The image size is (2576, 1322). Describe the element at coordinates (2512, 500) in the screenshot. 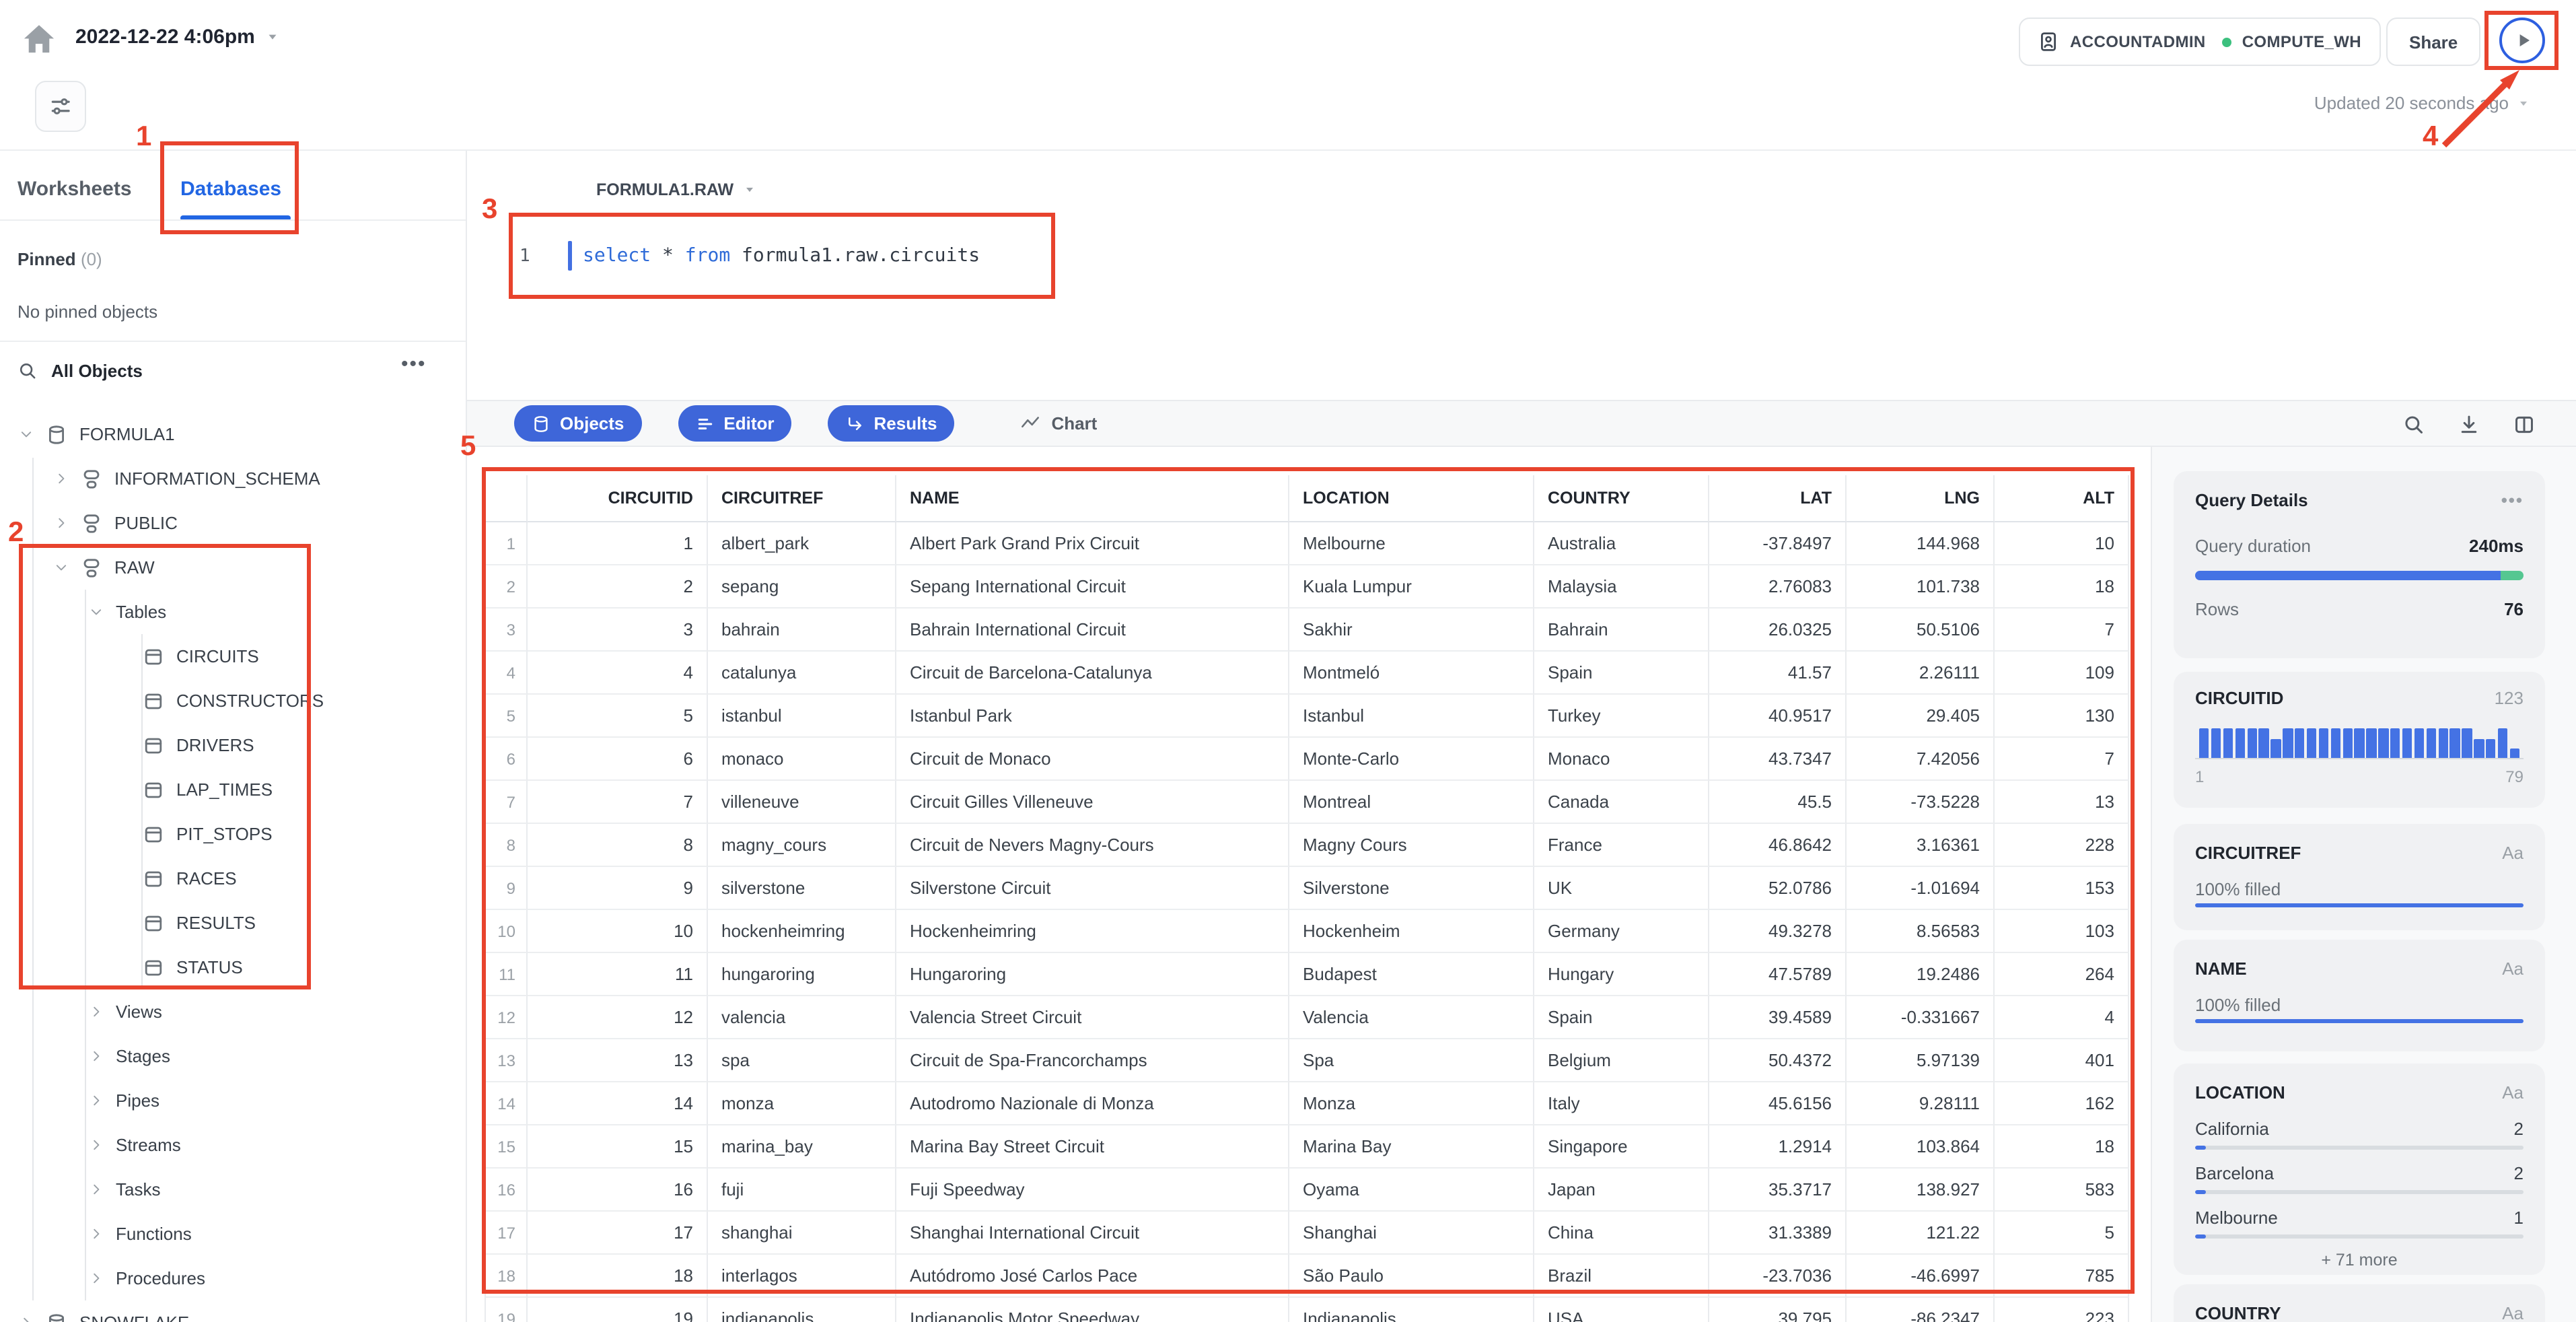

I see `card-menu-button: •••` at that location.